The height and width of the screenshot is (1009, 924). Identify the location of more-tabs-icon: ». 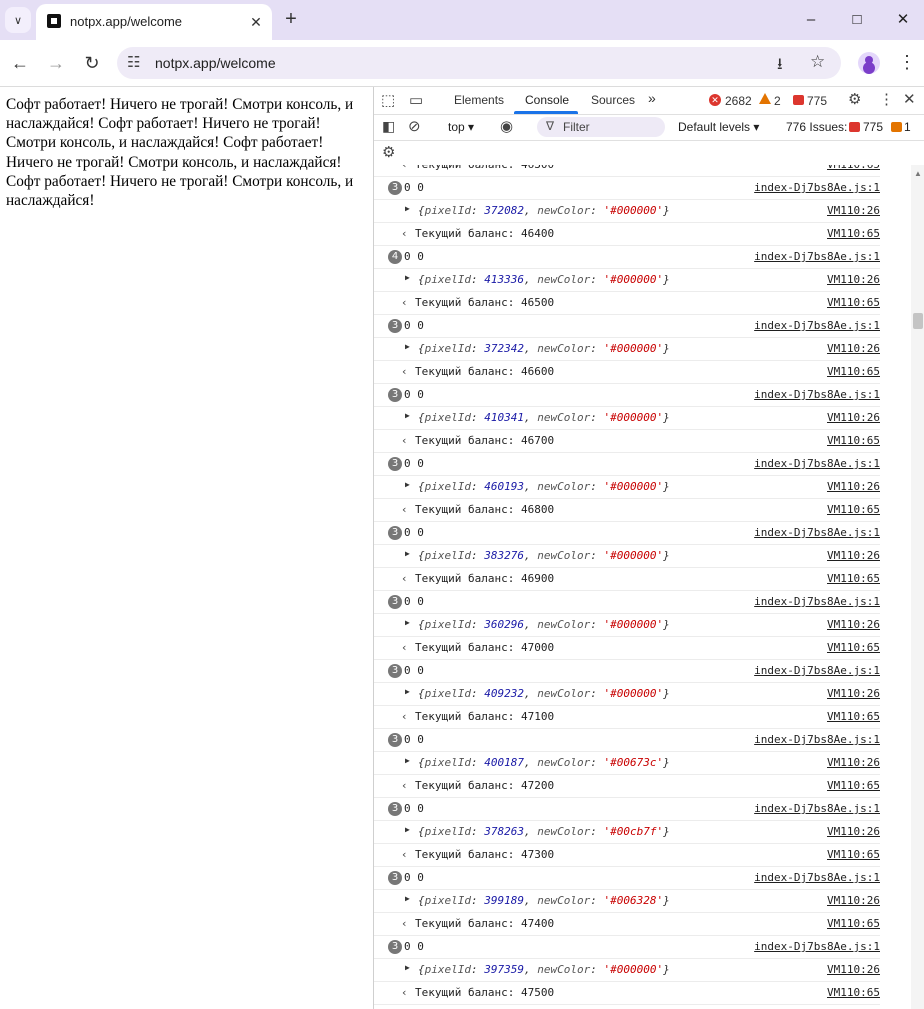
(652, 98).